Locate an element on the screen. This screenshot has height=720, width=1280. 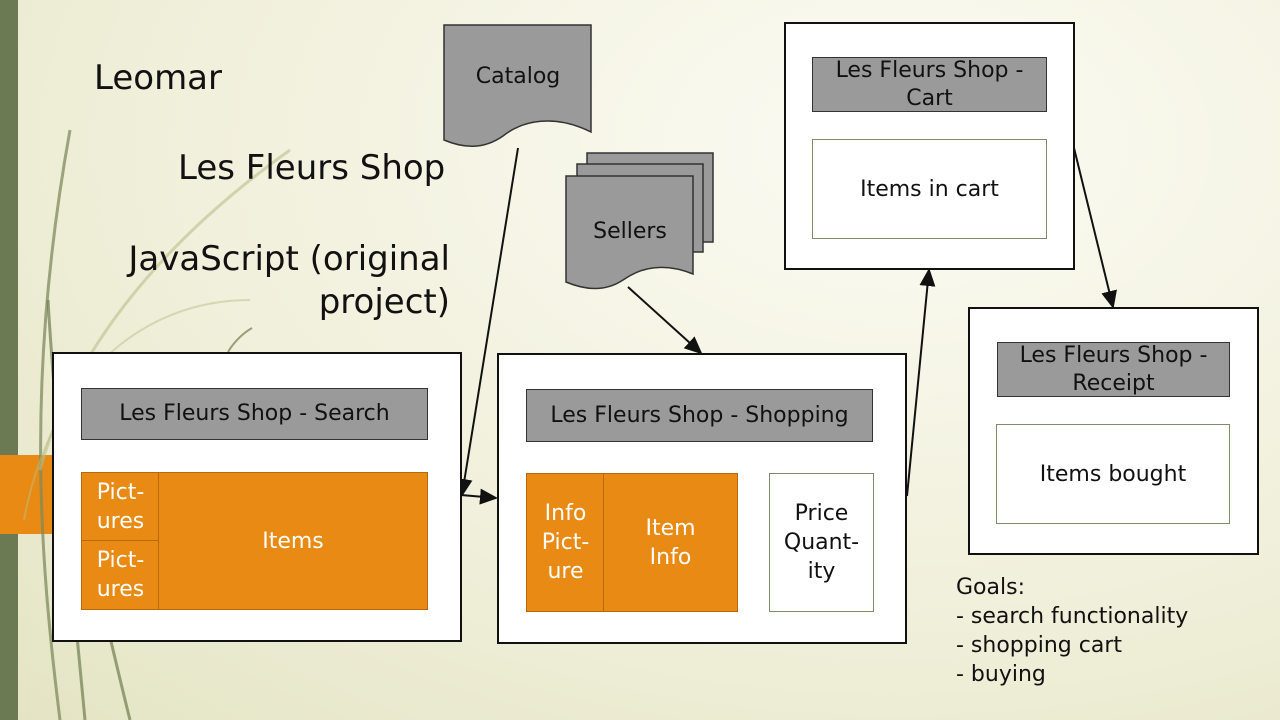
cart-header: Les Fleurs Shop - Cart is located at coordinates (929, 84).